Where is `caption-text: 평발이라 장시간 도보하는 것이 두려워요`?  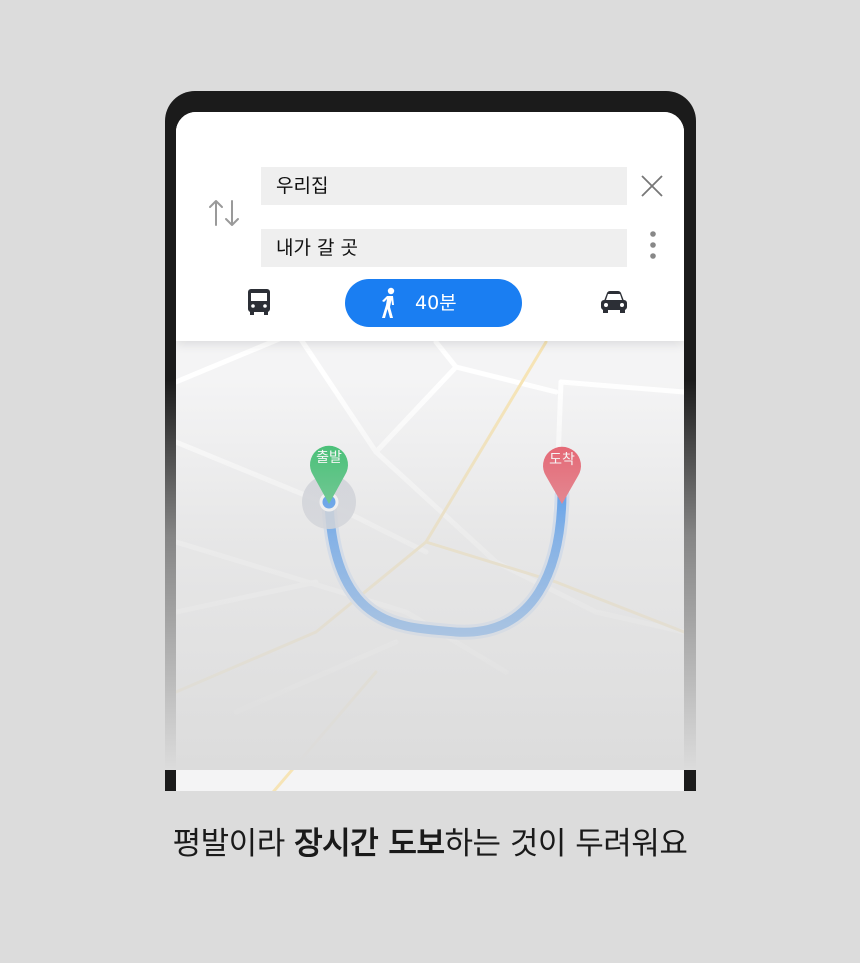 caption-text: 평발이라 장시간 도보하는 것이 두려워요 is located at coordinates (430, 840).